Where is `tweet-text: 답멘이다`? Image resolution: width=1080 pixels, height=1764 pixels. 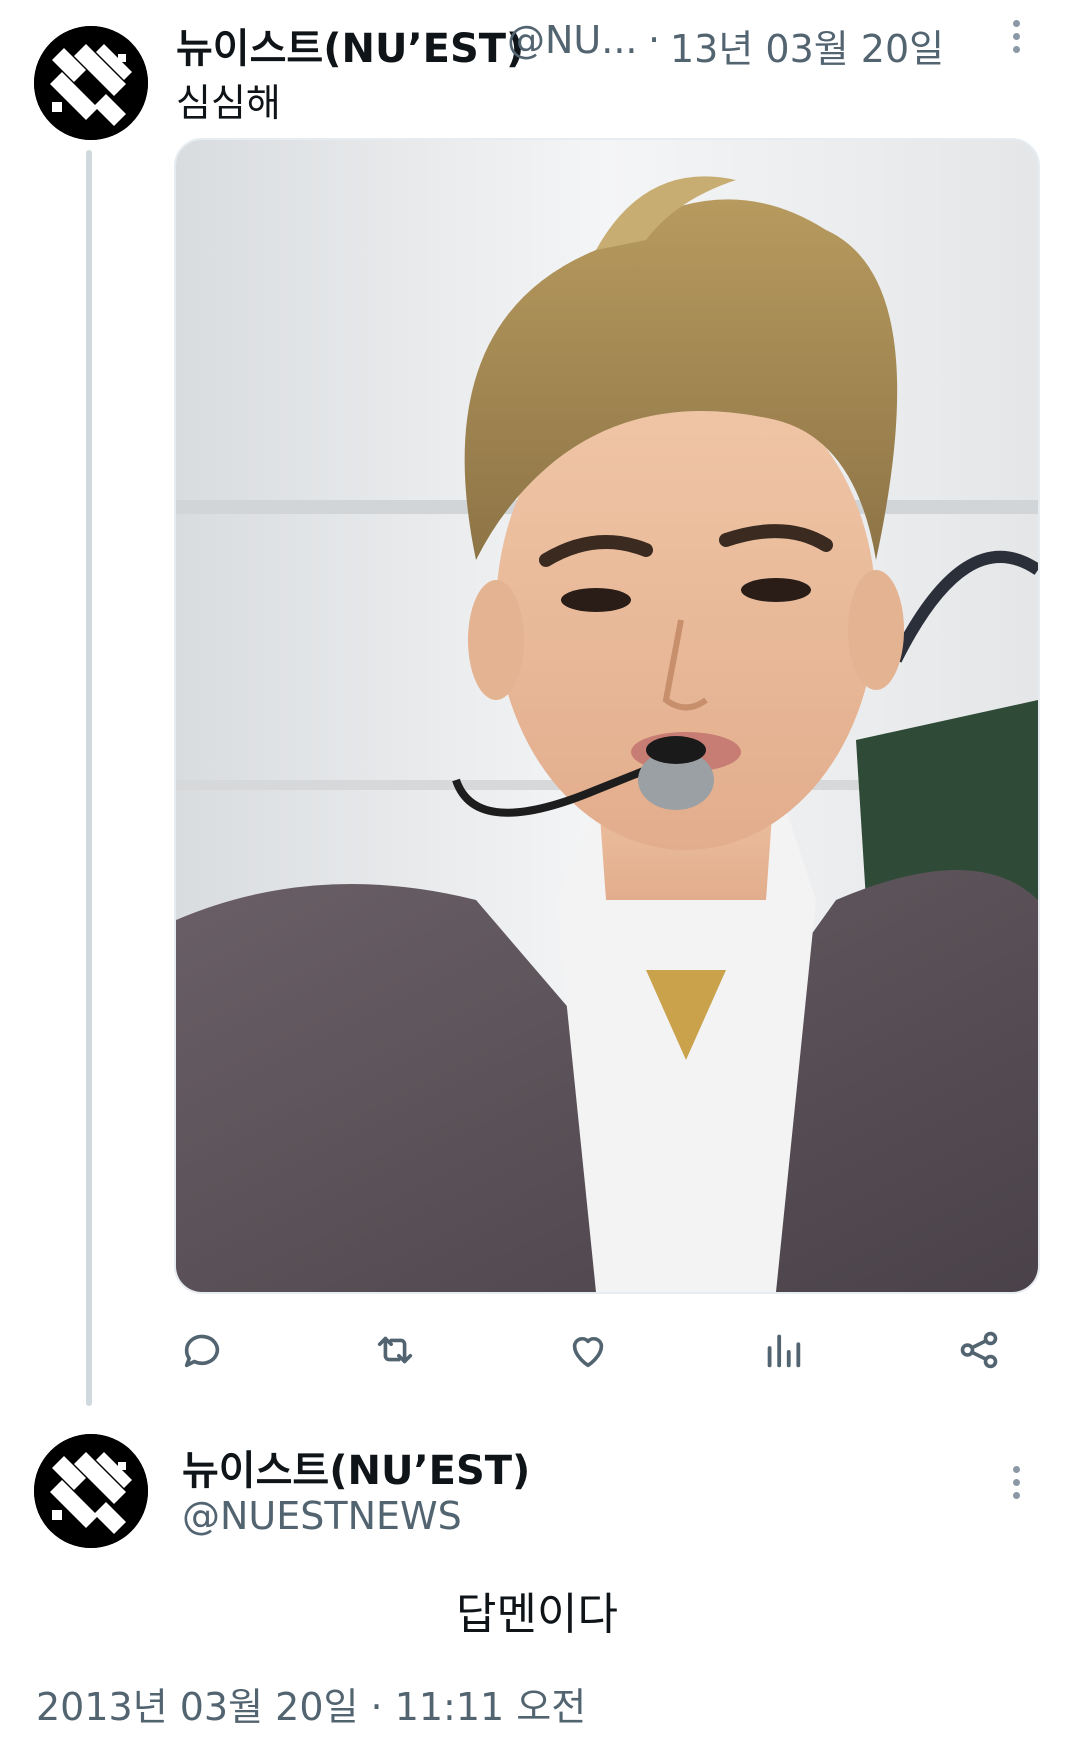
tweet-text: 답멘이다 is located at coordinates (537, 1614).